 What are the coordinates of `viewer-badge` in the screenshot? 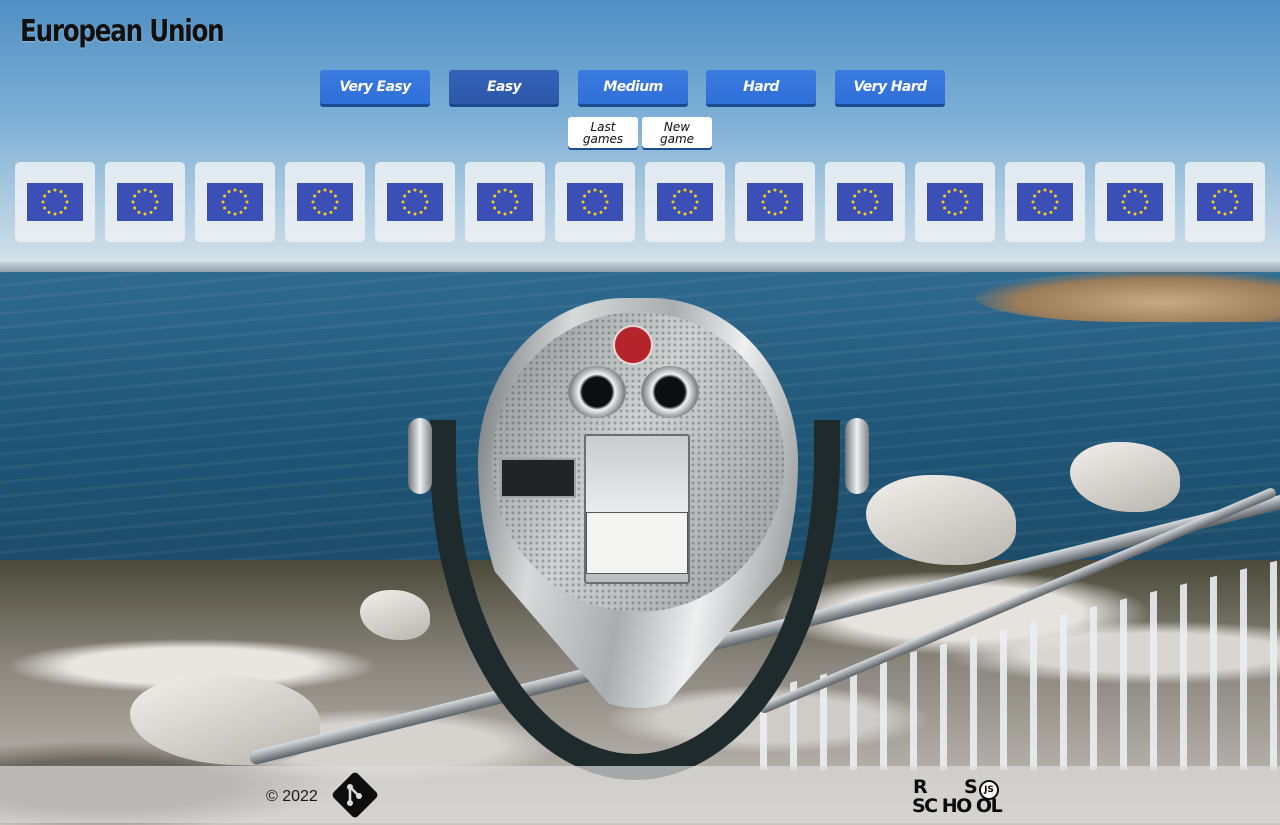 It's located at (633, 345).